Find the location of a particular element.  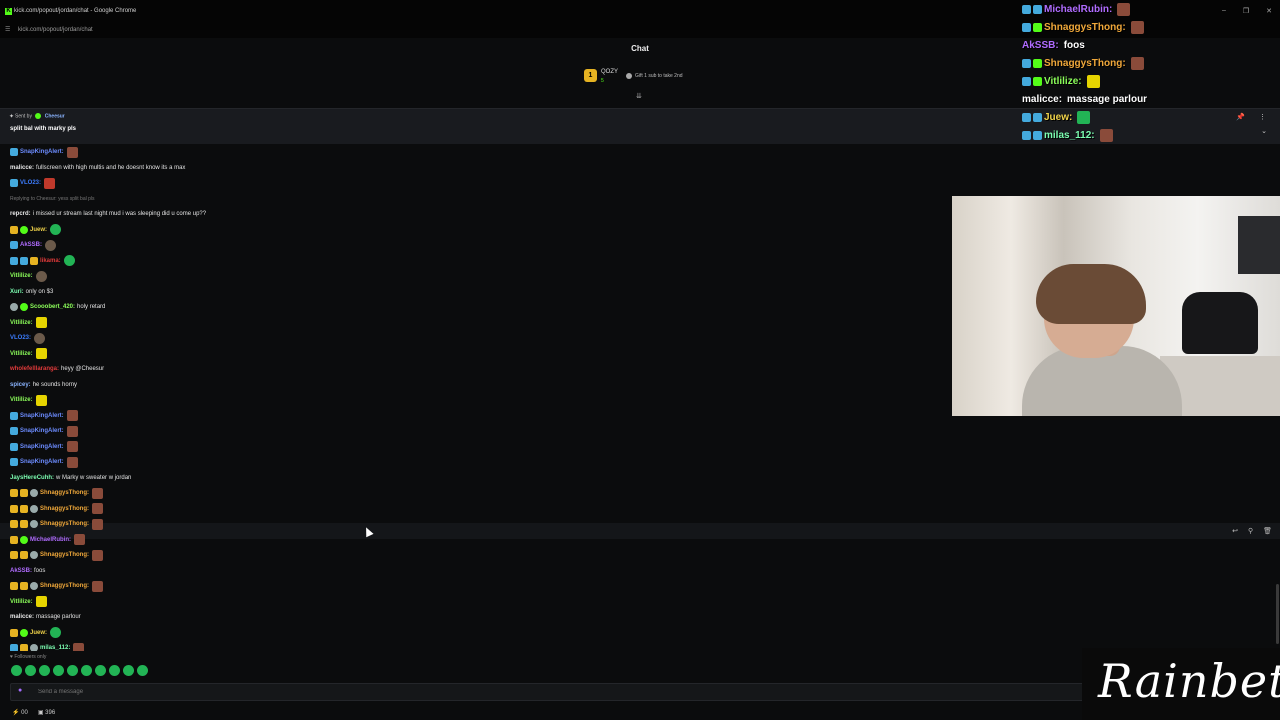

chat-message: Scooobert_420: holy retard is located at coordinates (57, 307).